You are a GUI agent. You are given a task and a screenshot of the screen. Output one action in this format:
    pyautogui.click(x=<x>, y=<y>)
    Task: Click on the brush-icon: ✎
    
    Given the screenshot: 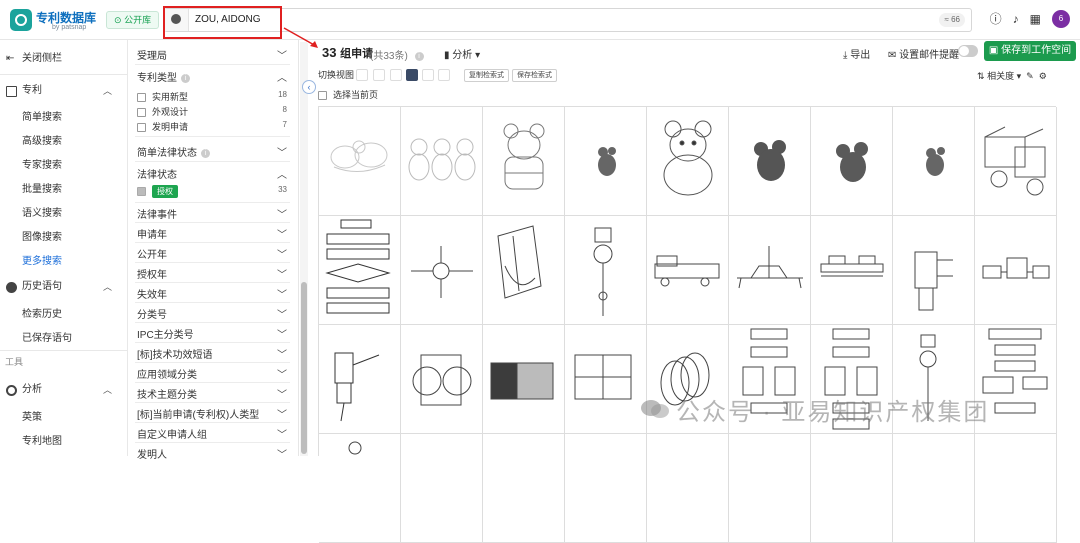 What is the action you would take?
    pyautogui.click(x=1030, y=76)
    